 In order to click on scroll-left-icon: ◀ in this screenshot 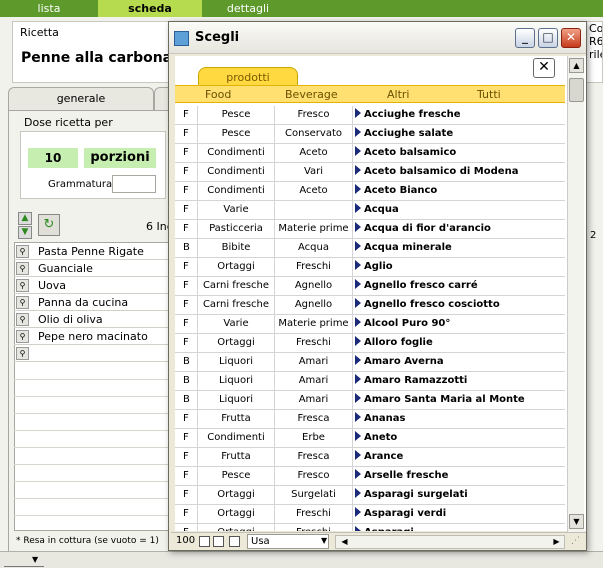, I will do `click(344, 542)`.